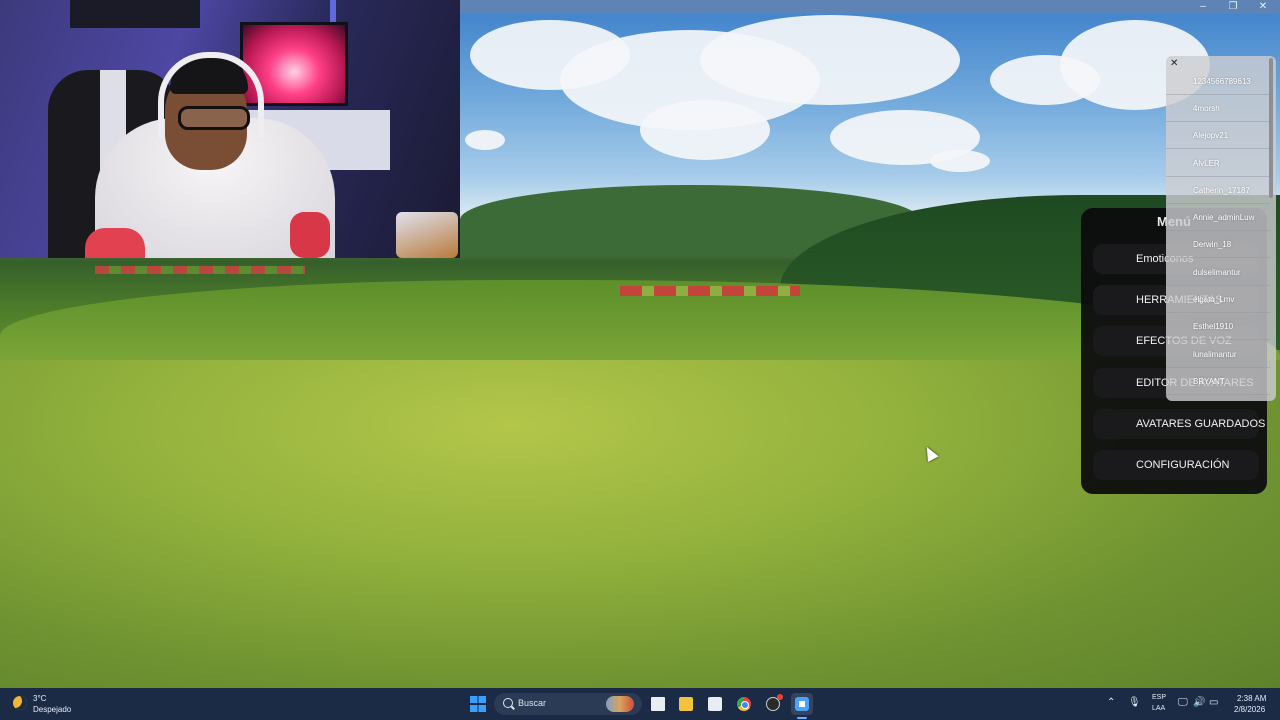 The height and width of the screenshot is (720, 1280). Describe the element at coordinates (1218, 109) in the screenshot. I see `user-list-item: 4morsh` at that location.